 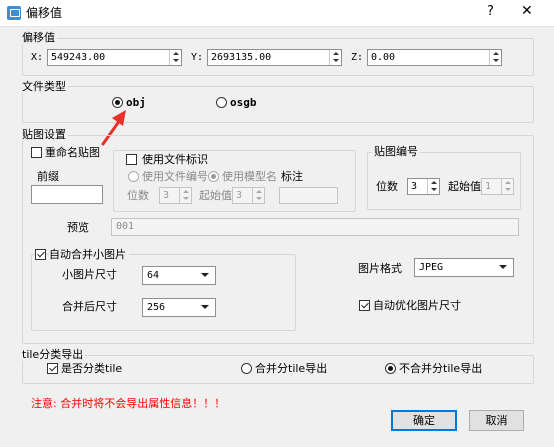 I want to click on classify-tile-label: 是否分类tile, so click(x=91, y=369).